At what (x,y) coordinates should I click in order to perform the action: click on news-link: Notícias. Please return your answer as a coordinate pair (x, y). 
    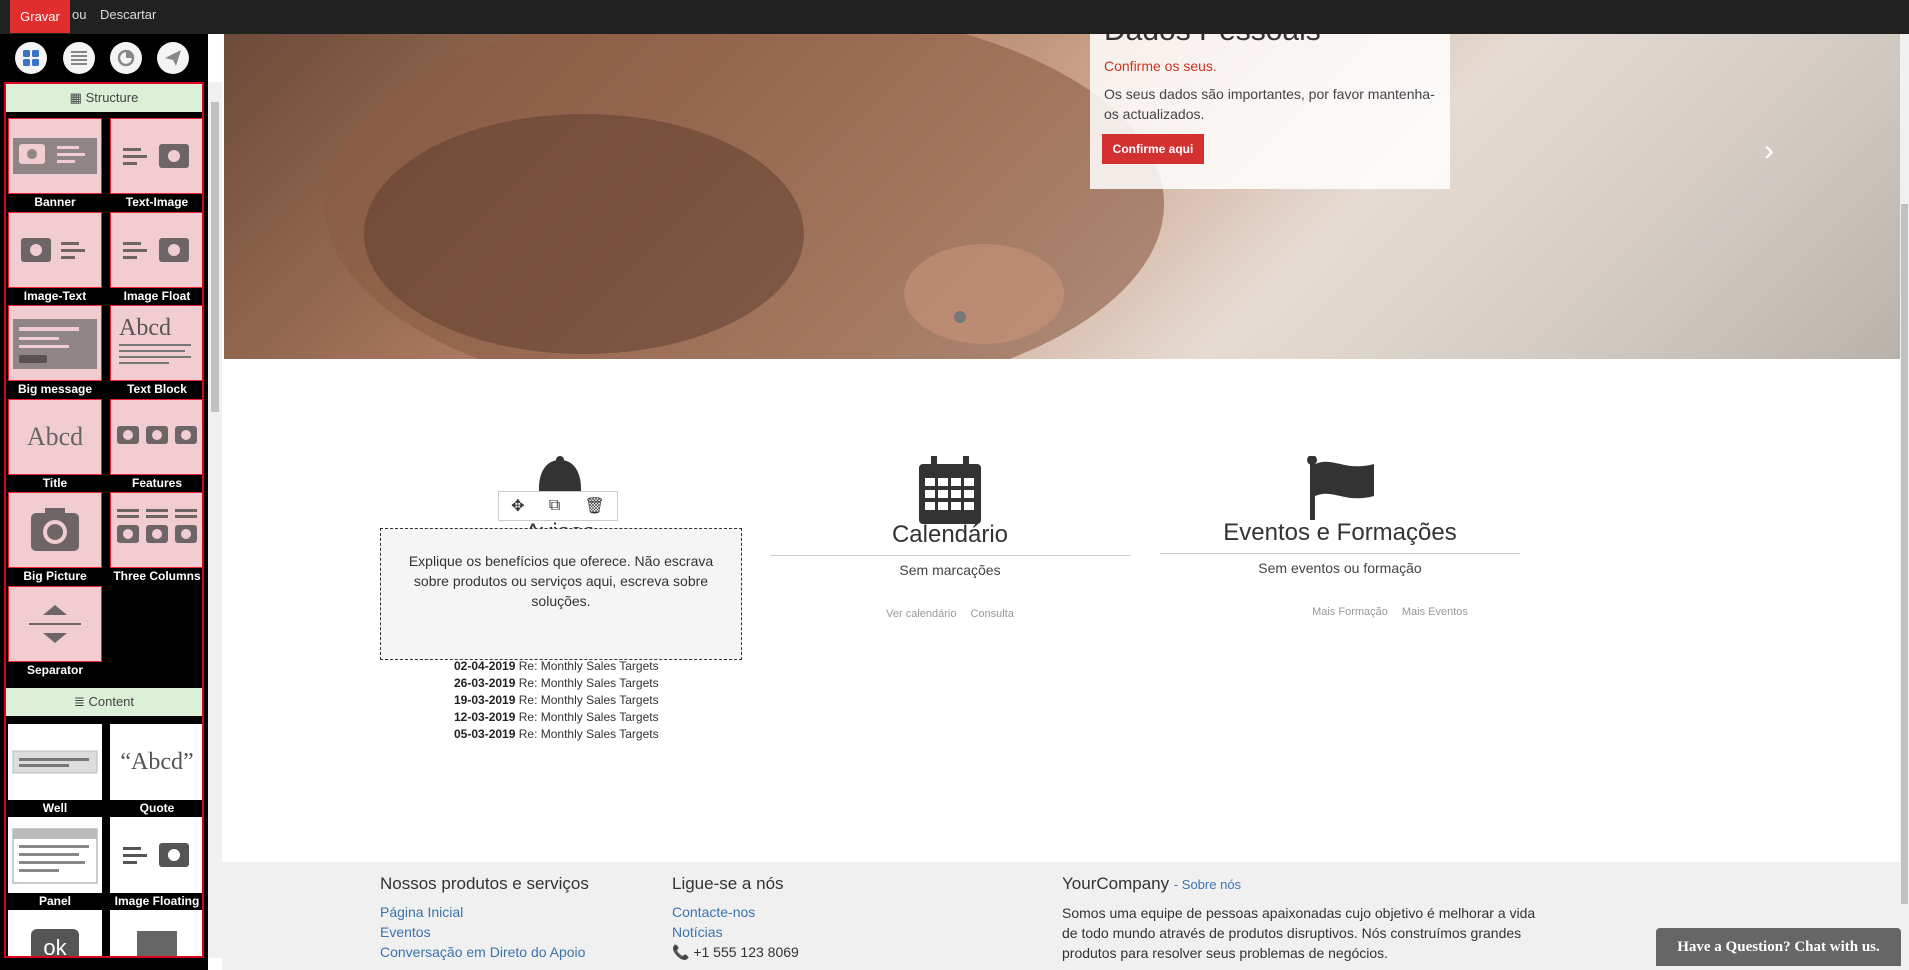
    Looking at the image, I should click on (812, 932).